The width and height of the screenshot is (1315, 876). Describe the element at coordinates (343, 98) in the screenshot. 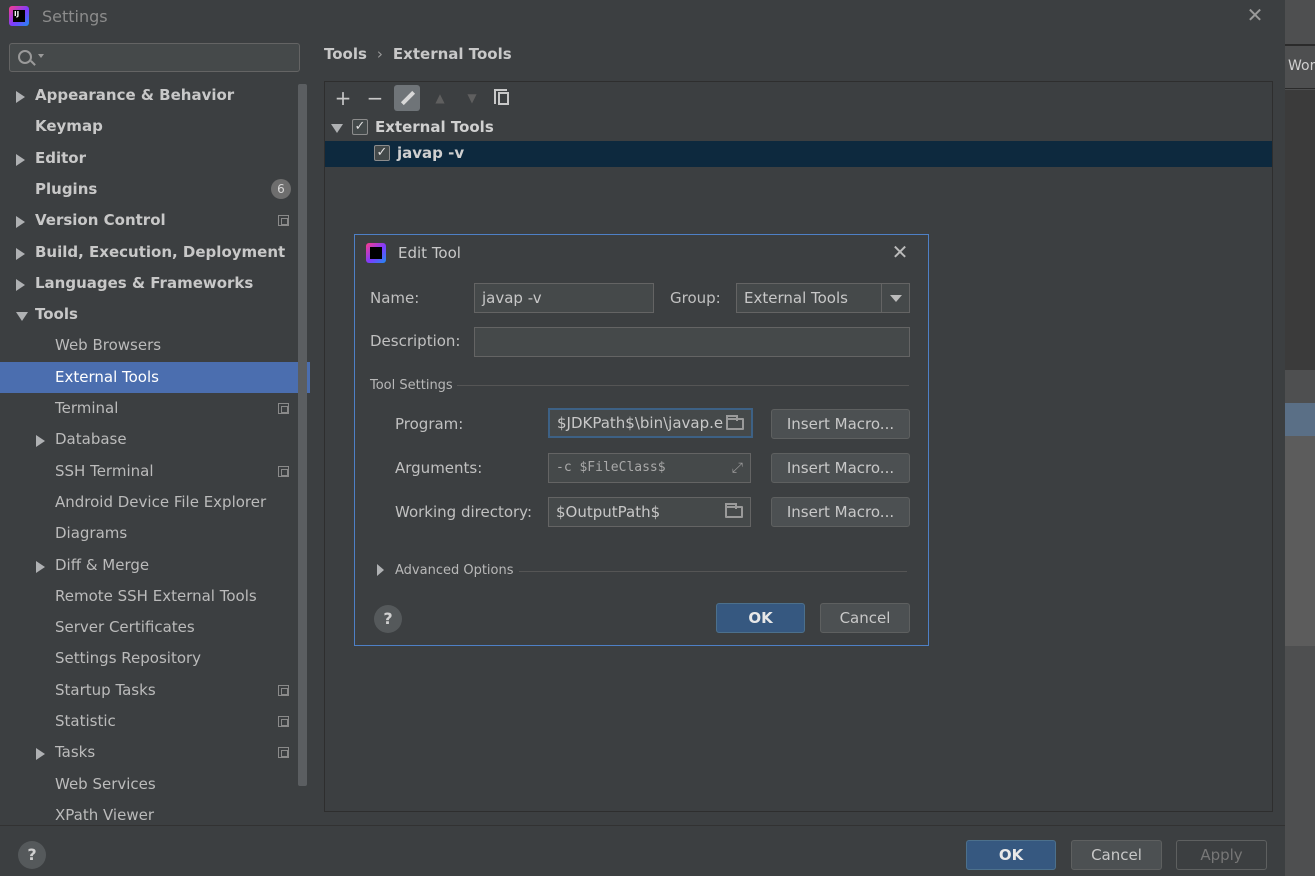

I see `add-tool-button: +` at that location.